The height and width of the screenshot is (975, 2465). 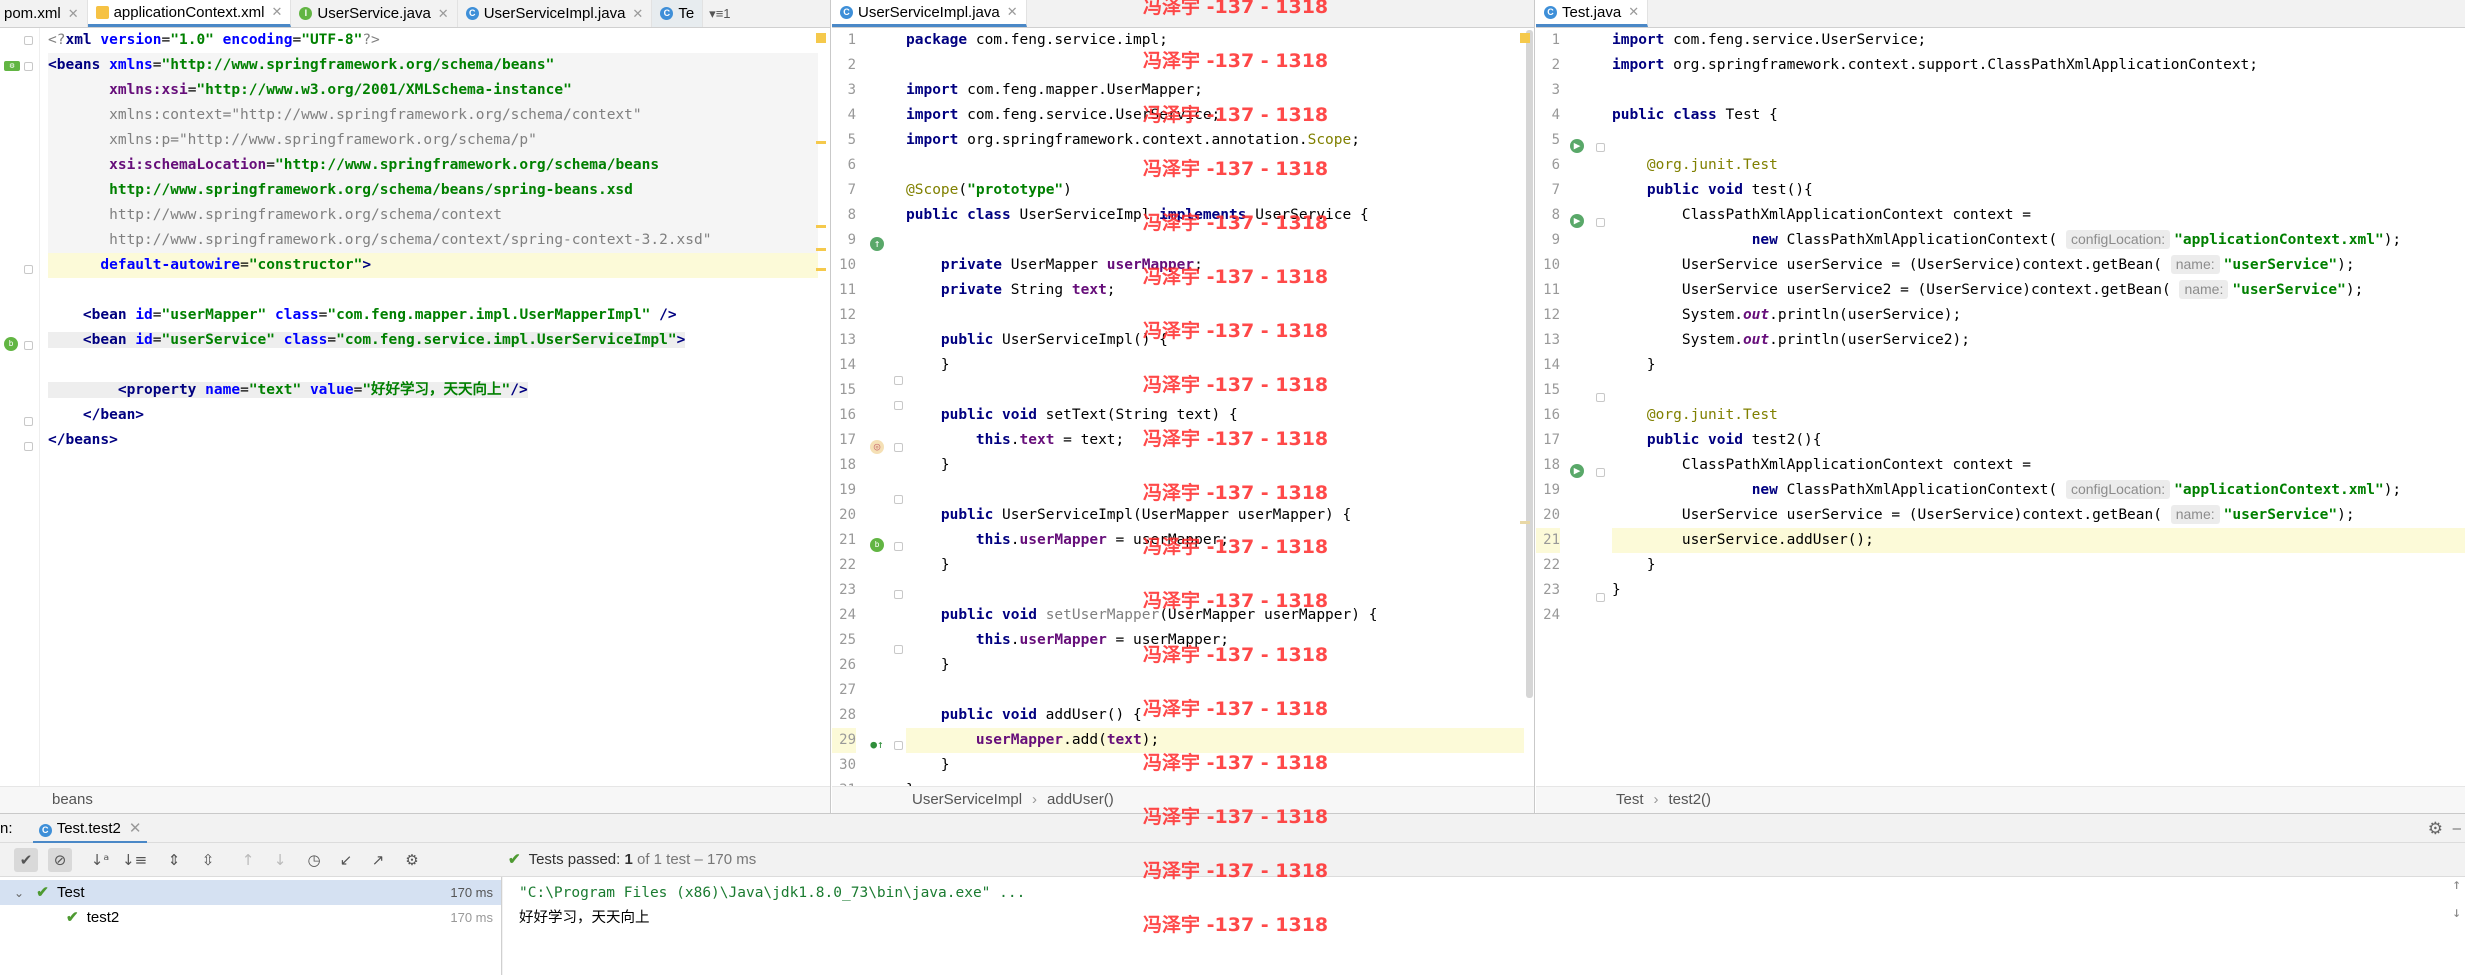 What do you see at coordinates (26, 860) in the screenshot?
I see `show-passed-icon: ✔` at bounding box center [26, 860].